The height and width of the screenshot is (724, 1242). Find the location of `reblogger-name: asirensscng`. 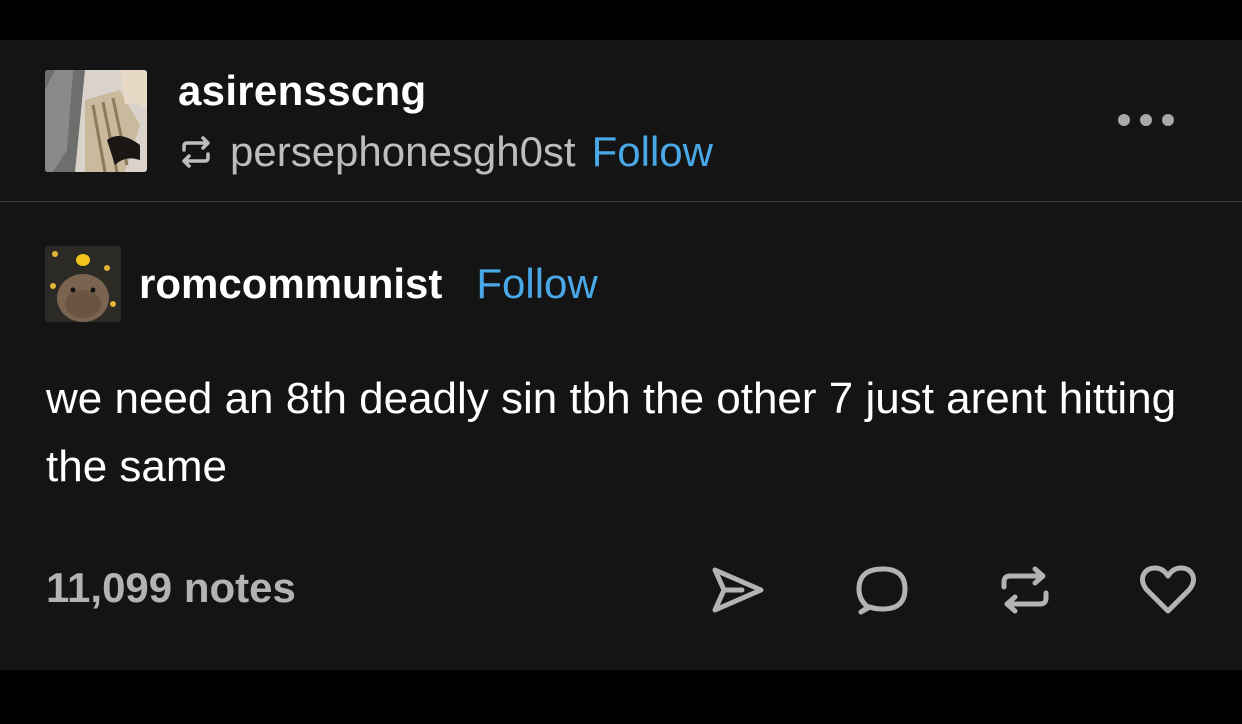

reblogger-name: asirensscng is located at coordinates (302, 91).